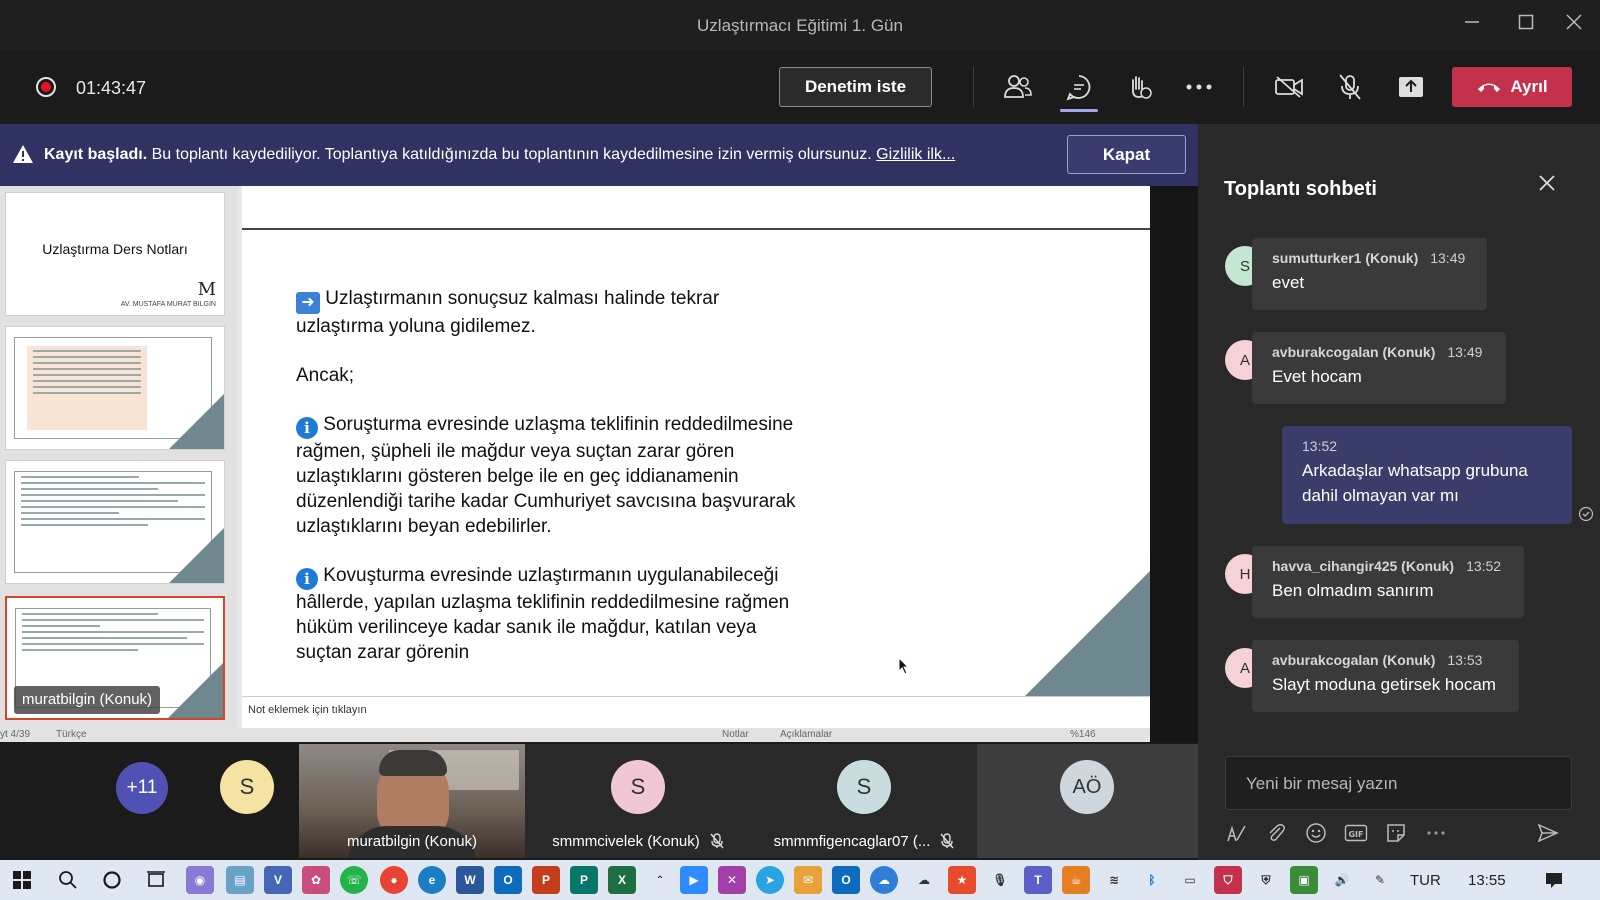  Describe the element at coordinates (432, 880) in the screenshot. I see `edge-app: e` at that location.